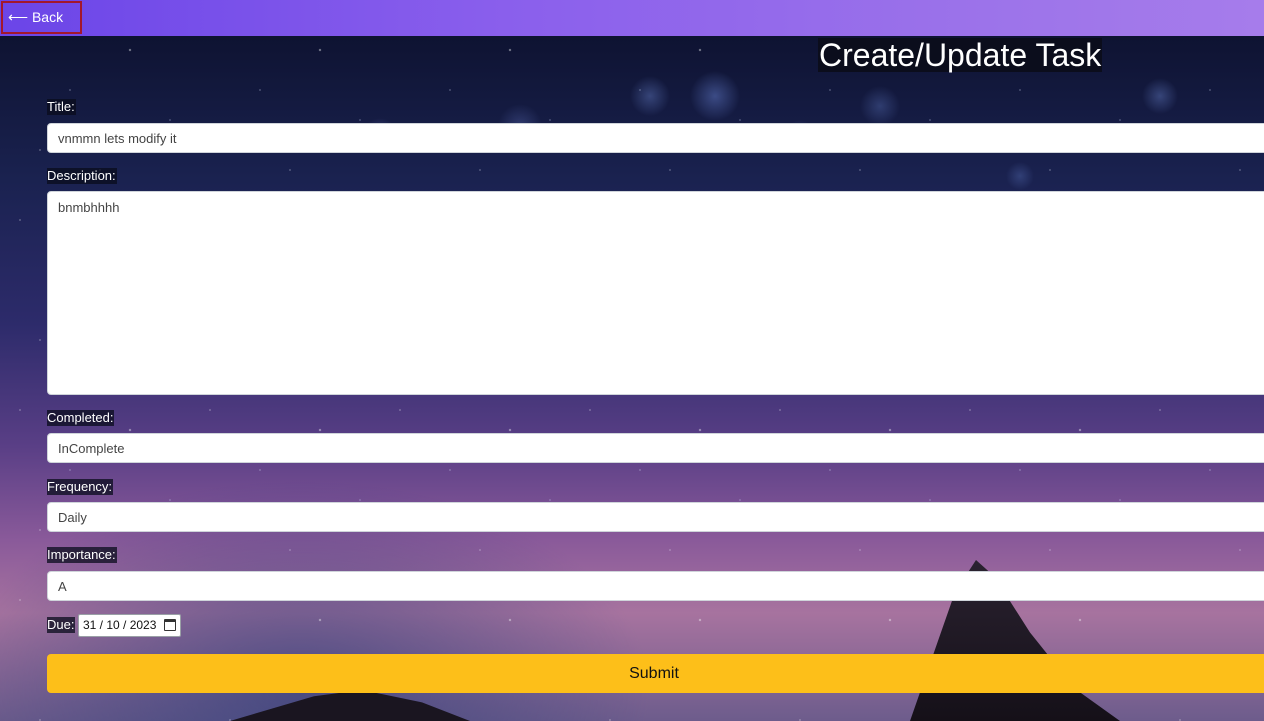 Image resolution: width=1264 pixels, height=721 pixels. What do you see at coordinates (170, 625) in the screenshot?
I see `calendar-icon` at bounding box center [170, 625].